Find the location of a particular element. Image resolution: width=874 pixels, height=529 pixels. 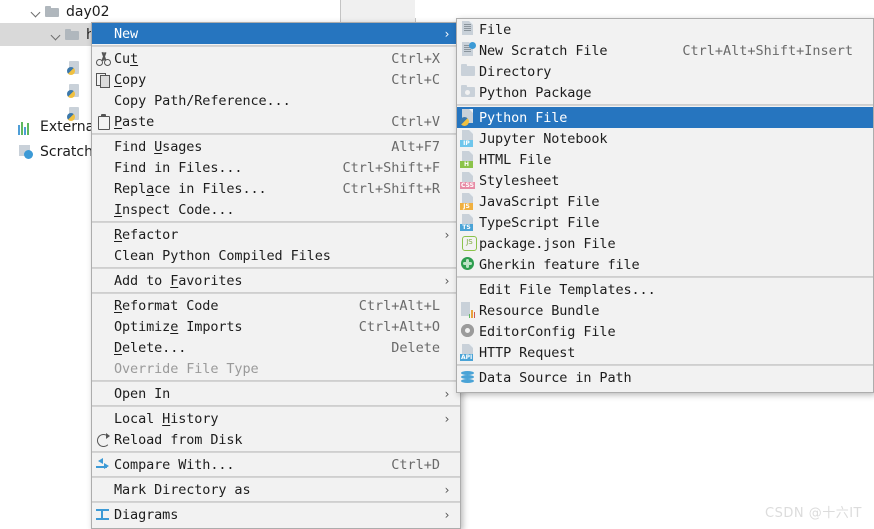

menu-item-gherkin-feature-file: Gherkin feature file is located at coordinates (665, 264).